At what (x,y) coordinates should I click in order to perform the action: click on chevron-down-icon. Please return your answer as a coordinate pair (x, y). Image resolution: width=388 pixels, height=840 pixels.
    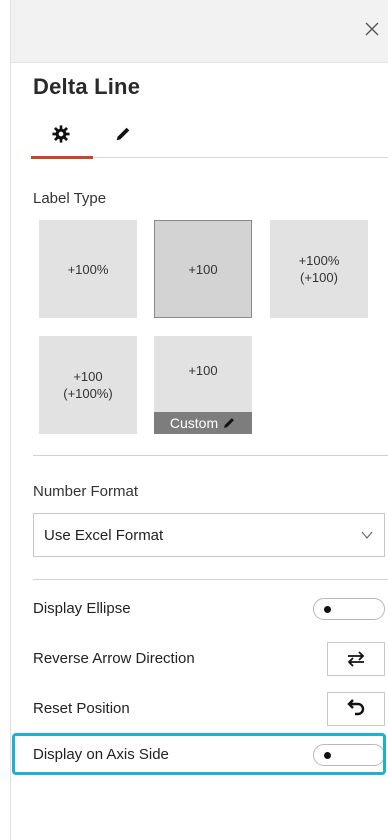
    Looking at the image, I should click on (367, 535).